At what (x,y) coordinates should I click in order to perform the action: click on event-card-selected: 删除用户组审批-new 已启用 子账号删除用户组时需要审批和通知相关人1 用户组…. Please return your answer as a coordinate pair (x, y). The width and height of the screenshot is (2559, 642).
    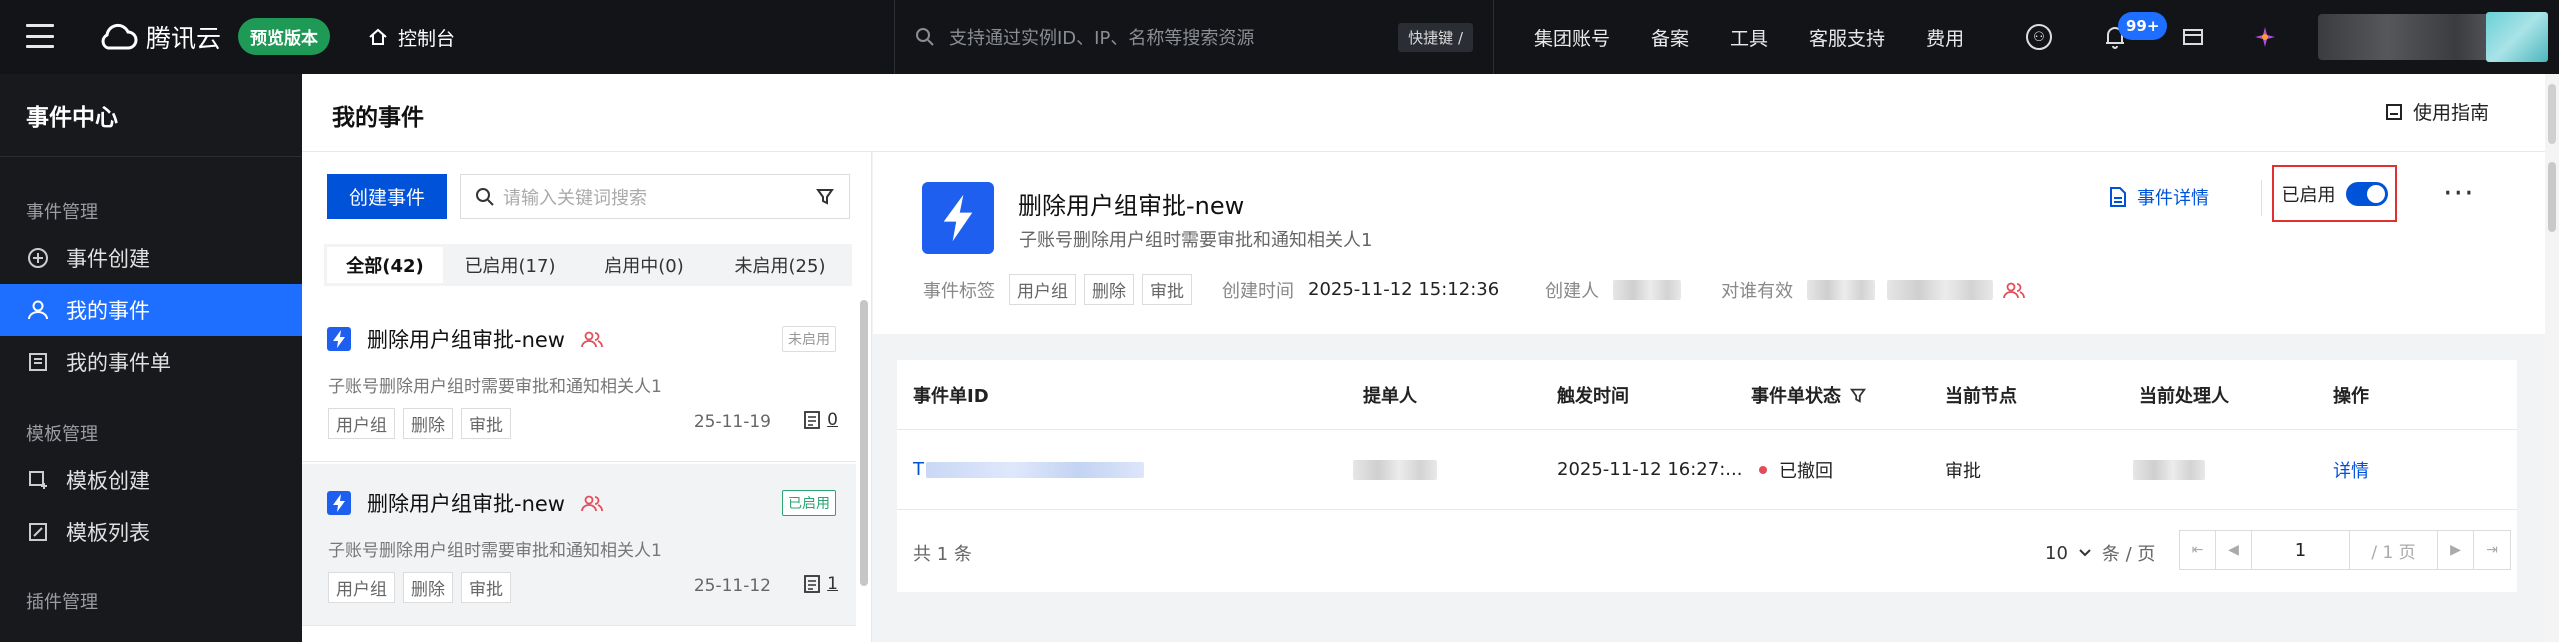
    Looking at the image, I should click on (579, 545).